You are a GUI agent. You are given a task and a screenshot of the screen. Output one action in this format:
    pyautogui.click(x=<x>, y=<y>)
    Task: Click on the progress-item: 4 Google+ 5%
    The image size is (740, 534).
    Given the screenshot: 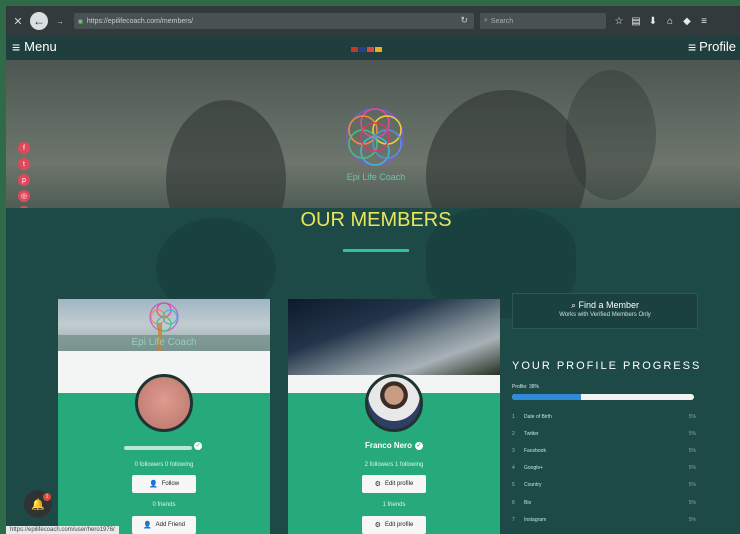 What is the action you would take?
    pyautogui.click(x=604, y=468)
    